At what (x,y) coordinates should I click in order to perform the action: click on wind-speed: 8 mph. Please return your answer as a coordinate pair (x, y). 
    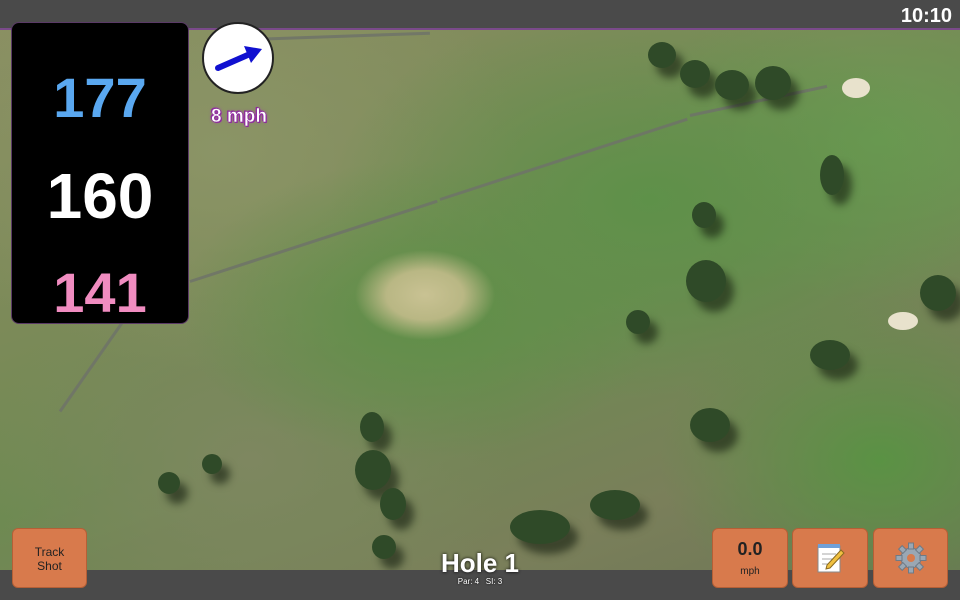
    Looking at the image, I should click on (239, 117).